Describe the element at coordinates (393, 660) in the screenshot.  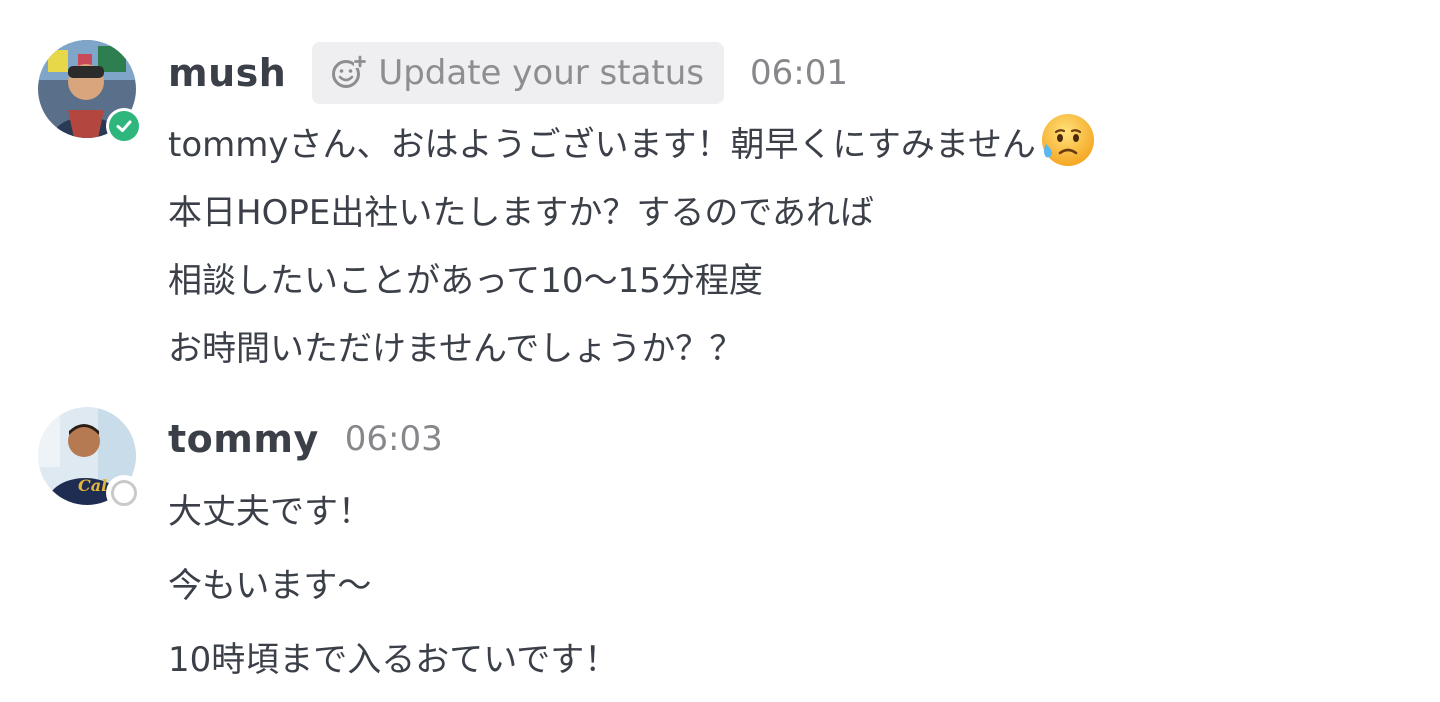
I see `message-line: 10時頃まで入るおていです！` at that location.